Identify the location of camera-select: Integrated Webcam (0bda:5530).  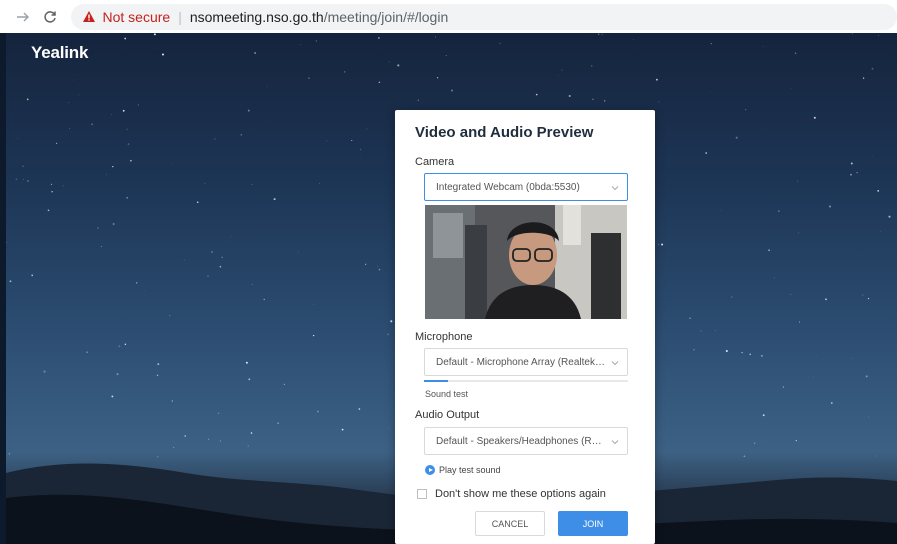
(526, 187).